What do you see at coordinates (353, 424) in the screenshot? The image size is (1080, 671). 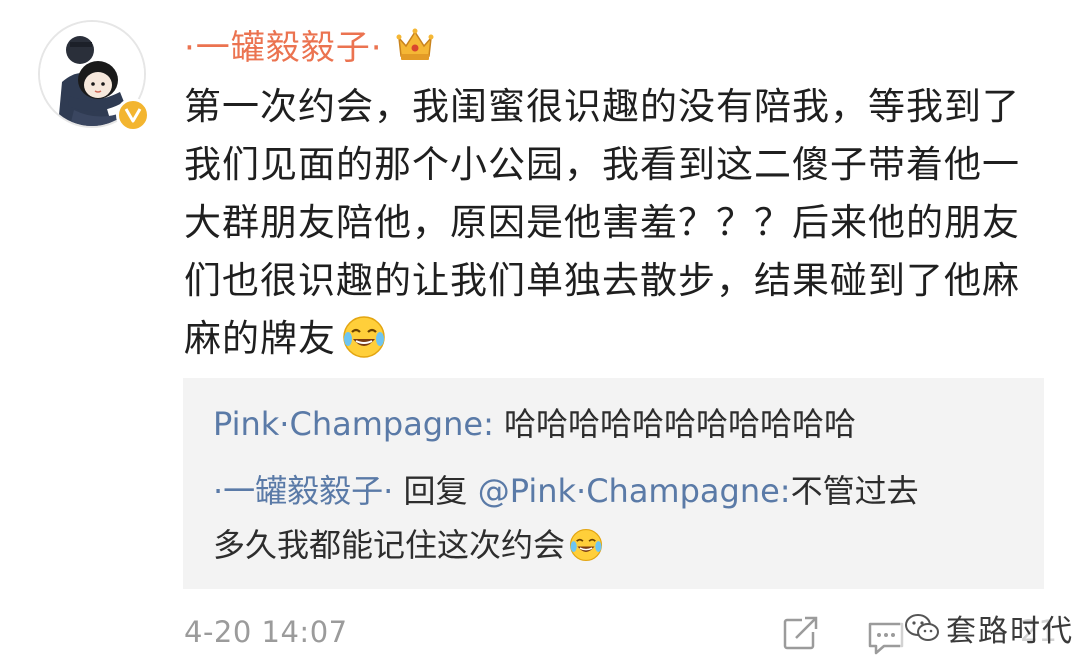 I see `reply-1-username-link: Pink·Champagne:` at bounding box center [353, 424].